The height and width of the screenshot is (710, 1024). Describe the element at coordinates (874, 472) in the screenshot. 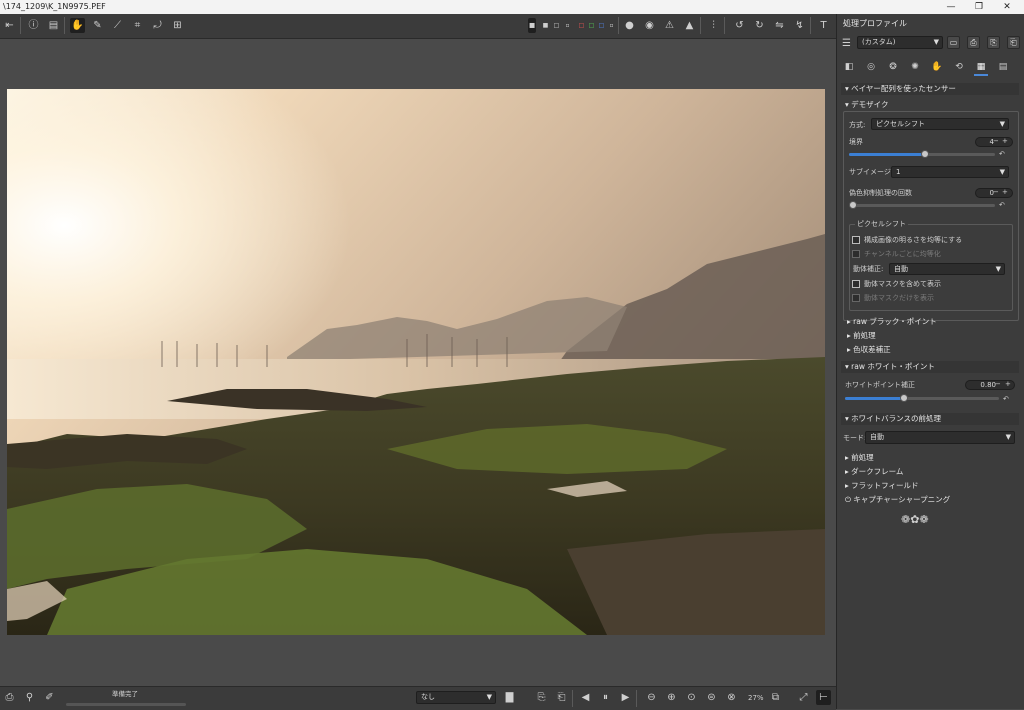

I see `section-darkframe: ▸ ダークフレーム` at that location.